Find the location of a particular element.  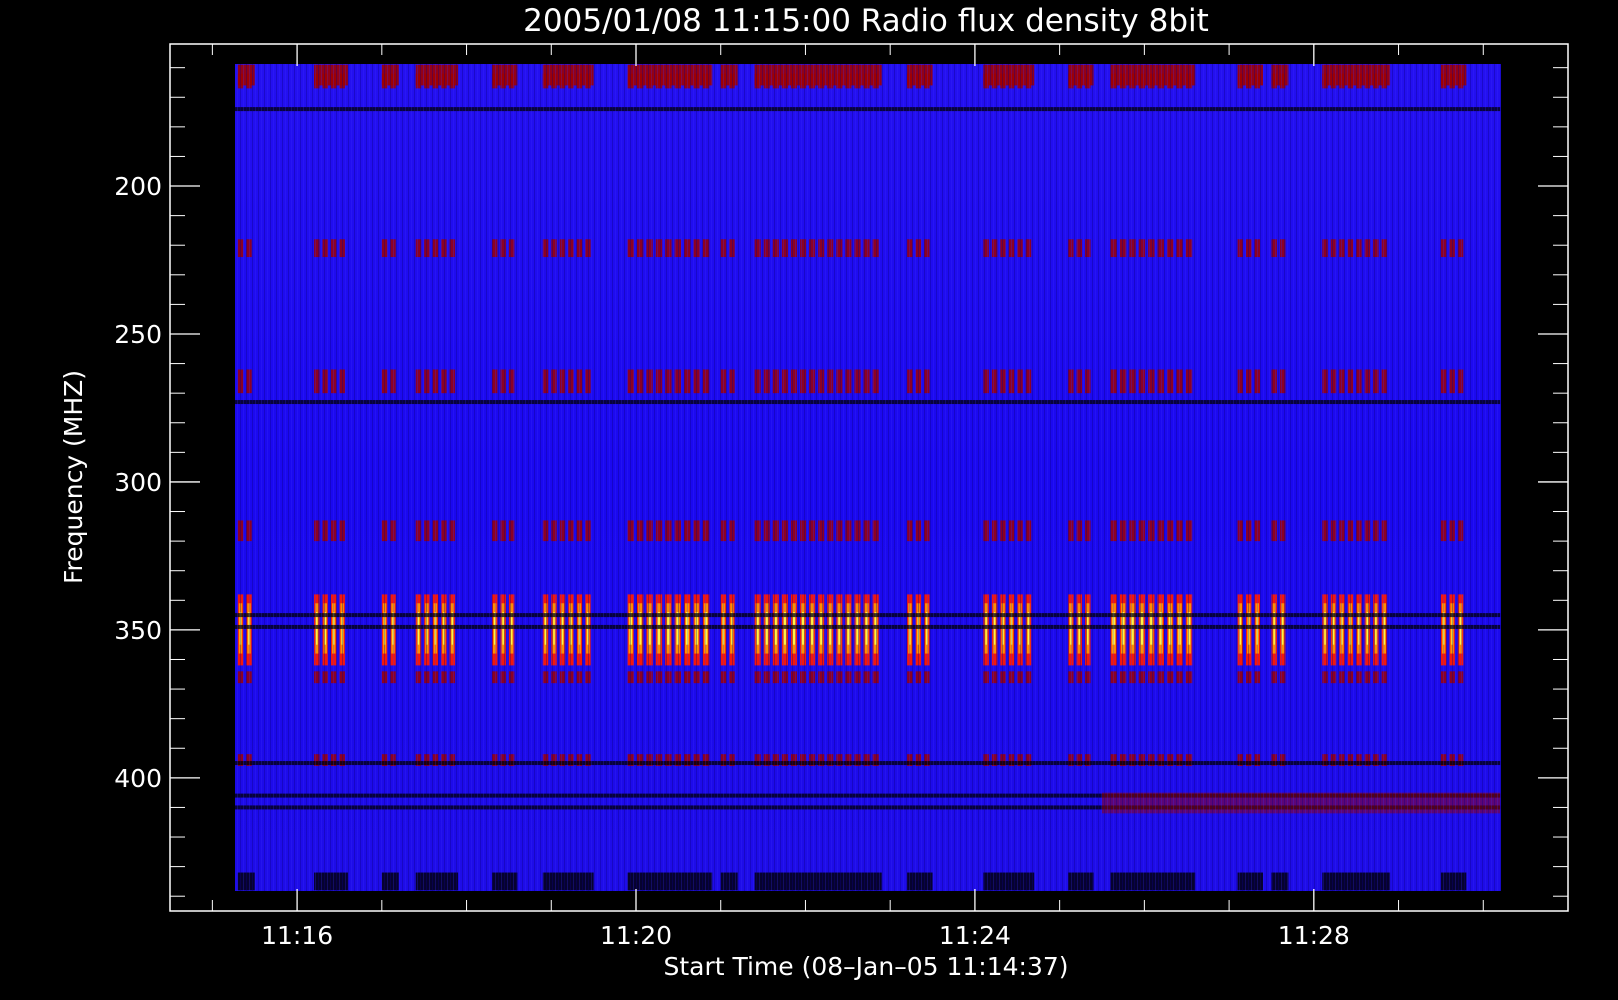

x-tick-label: 11:20 is located at coordinates (636, 935).